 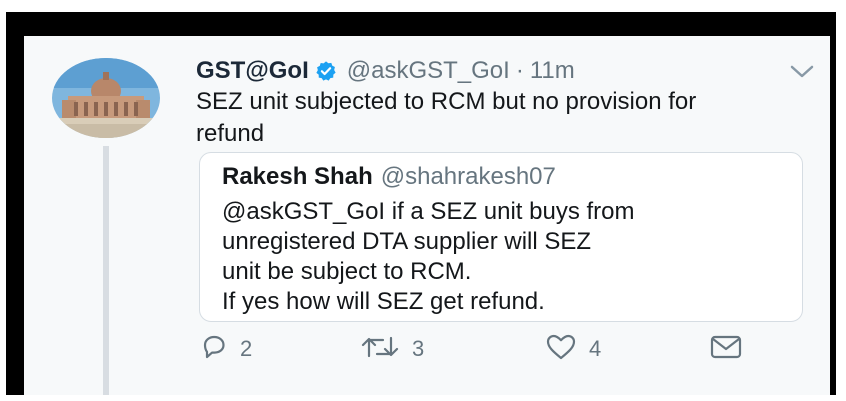 What do you see at coordinates (561, 349) in the screenshot?
I see `heart-icon` at bounding box center [561, 349].